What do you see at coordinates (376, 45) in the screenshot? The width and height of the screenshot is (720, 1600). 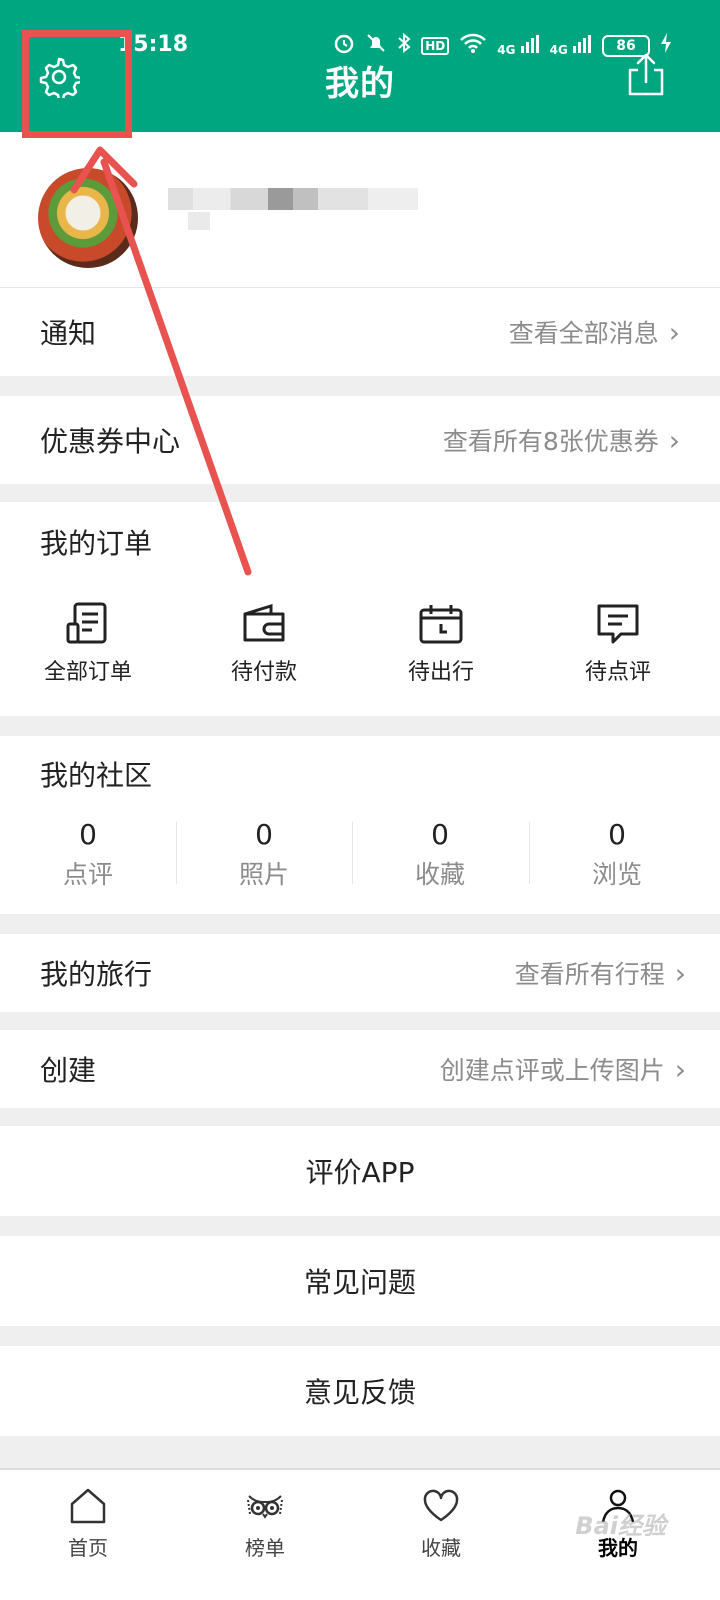 I see `bell-off-icon` at bounding box center [376, 45].